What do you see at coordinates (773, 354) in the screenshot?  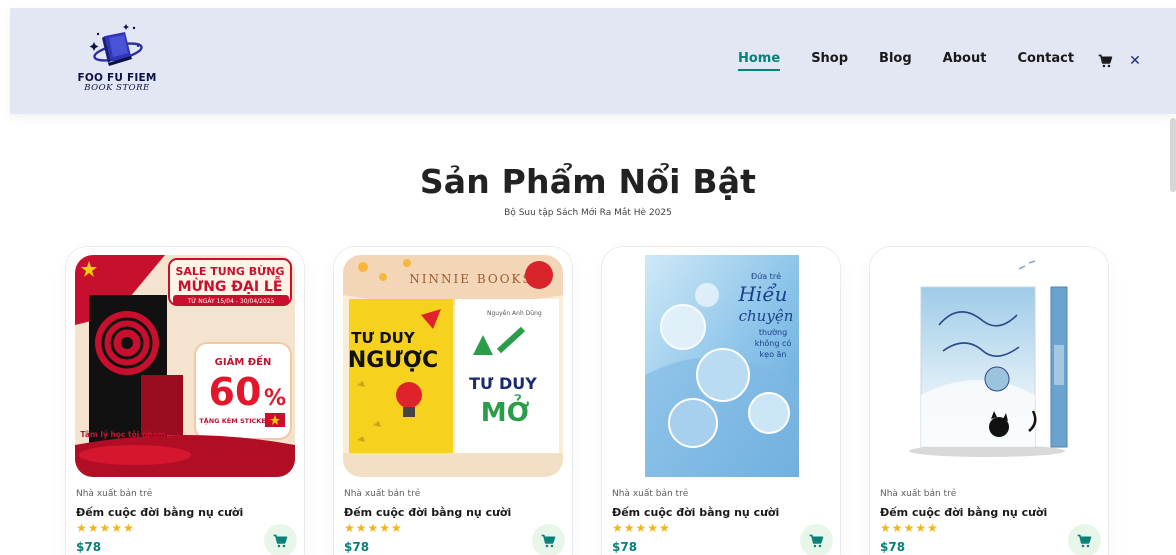 I see `cover-line-6: kẹo ăn` at bounding box center [773, 354].